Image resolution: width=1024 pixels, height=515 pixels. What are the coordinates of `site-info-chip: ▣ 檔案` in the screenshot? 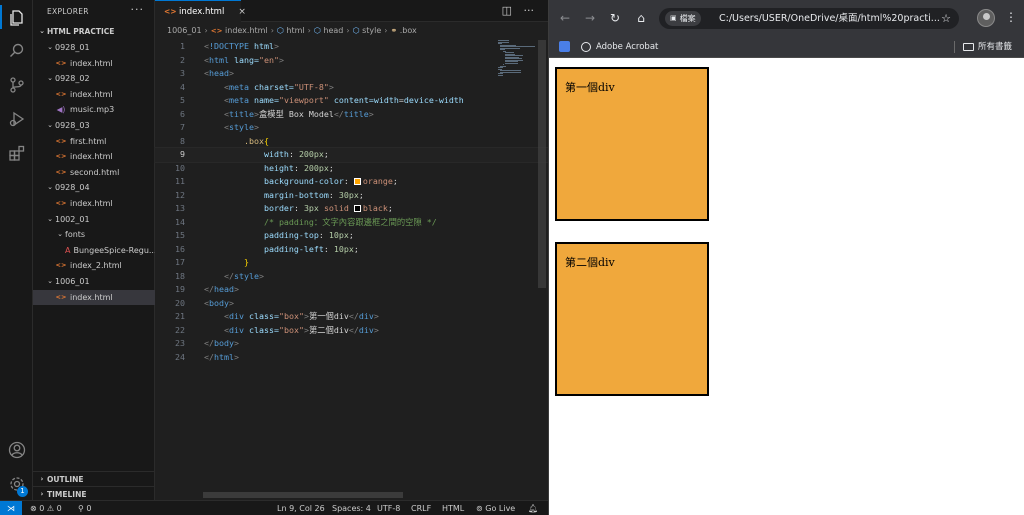 It's located at (683, 18).